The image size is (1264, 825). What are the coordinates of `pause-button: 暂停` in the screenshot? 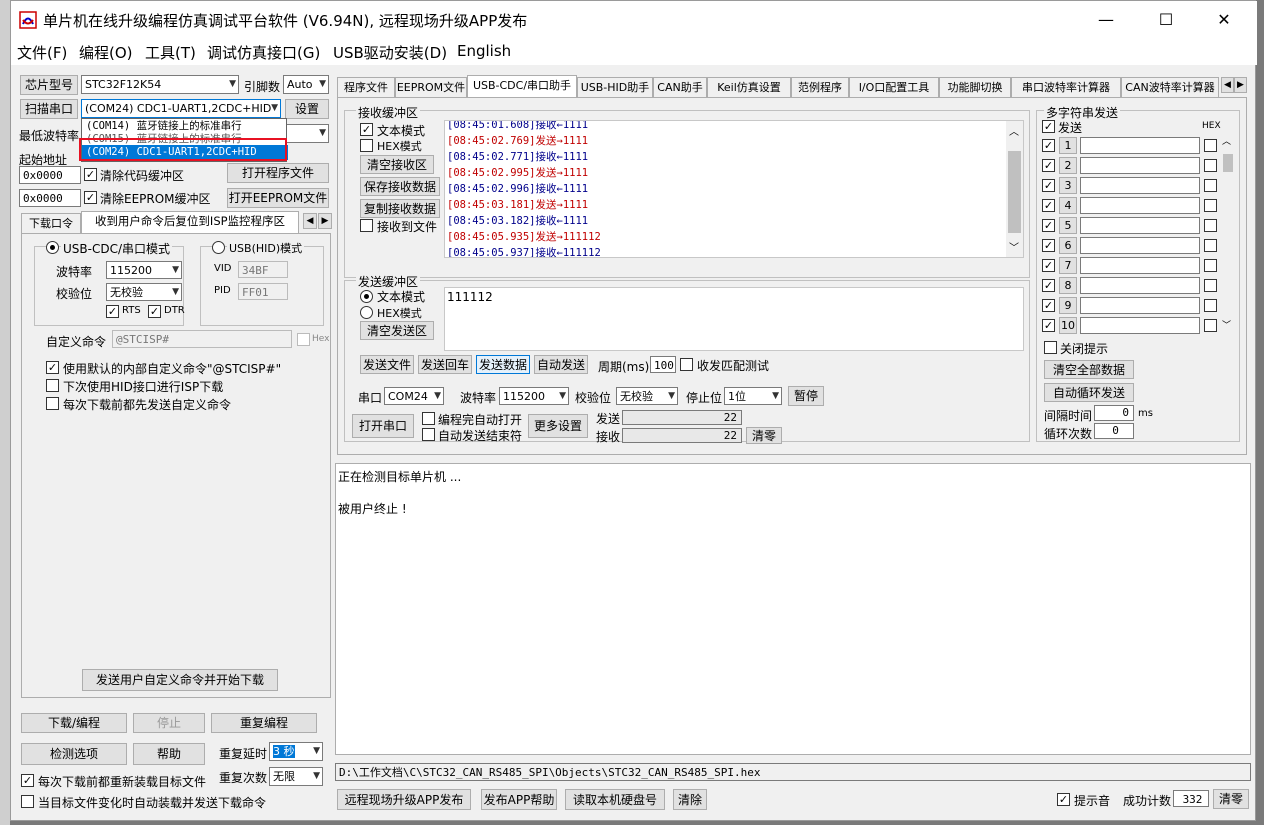 It's located at (806, 396).